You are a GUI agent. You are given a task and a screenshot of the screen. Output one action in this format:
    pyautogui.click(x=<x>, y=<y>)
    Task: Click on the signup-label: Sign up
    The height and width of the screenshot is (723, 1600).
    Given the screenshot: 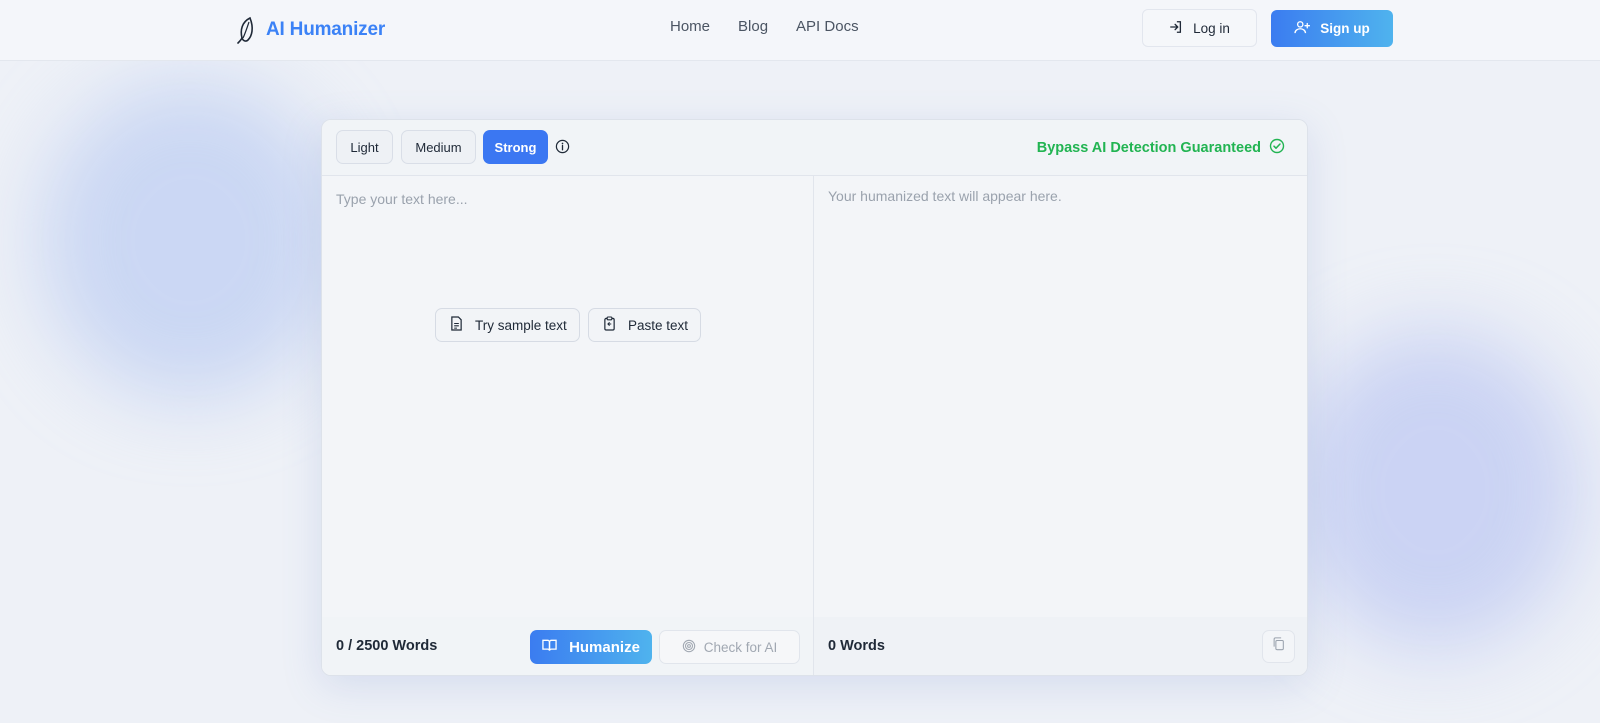 What is the action you would take?
    pyautogui.click(x=1345, y=28)
    